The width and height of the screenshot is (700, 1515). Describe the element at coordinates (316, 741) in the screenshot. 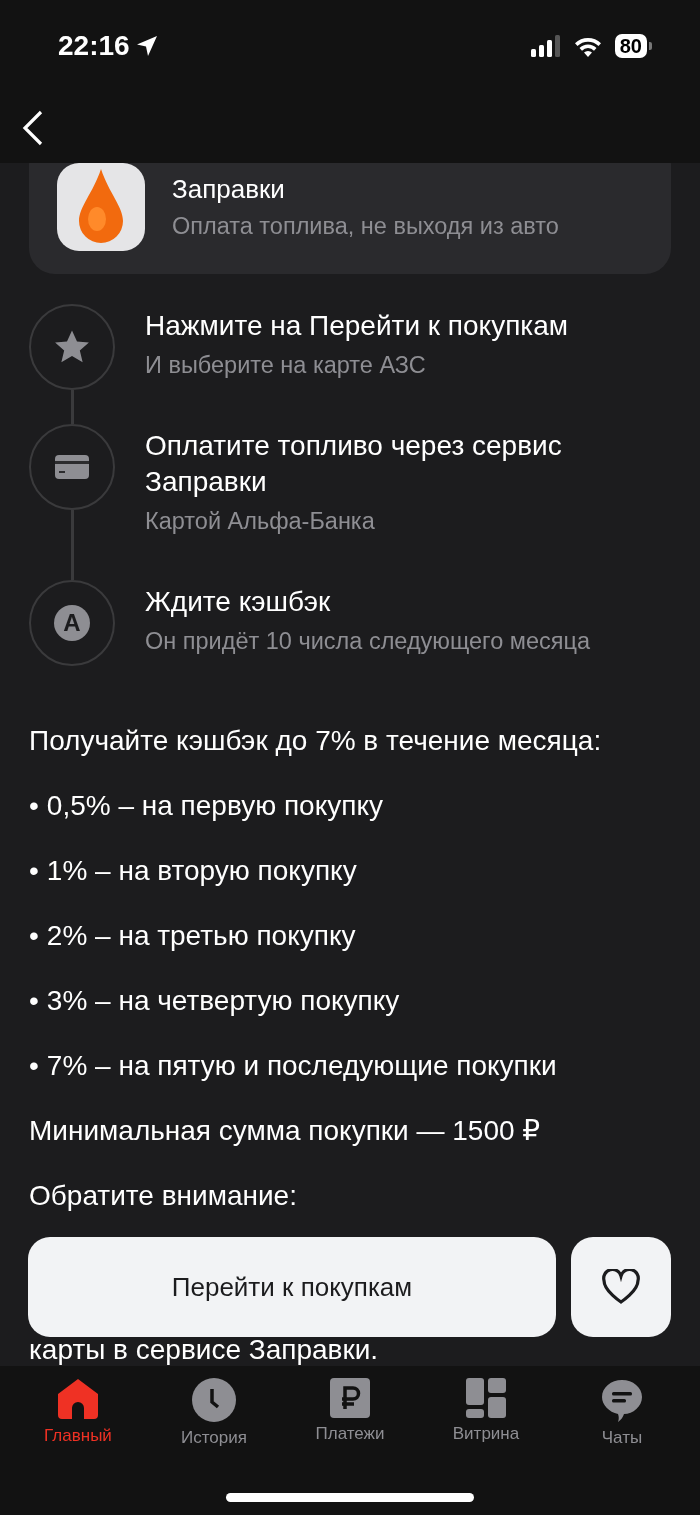

I see `paragraph-text: Получайте кэшбэк до 7% в течение месяца:` at that location.